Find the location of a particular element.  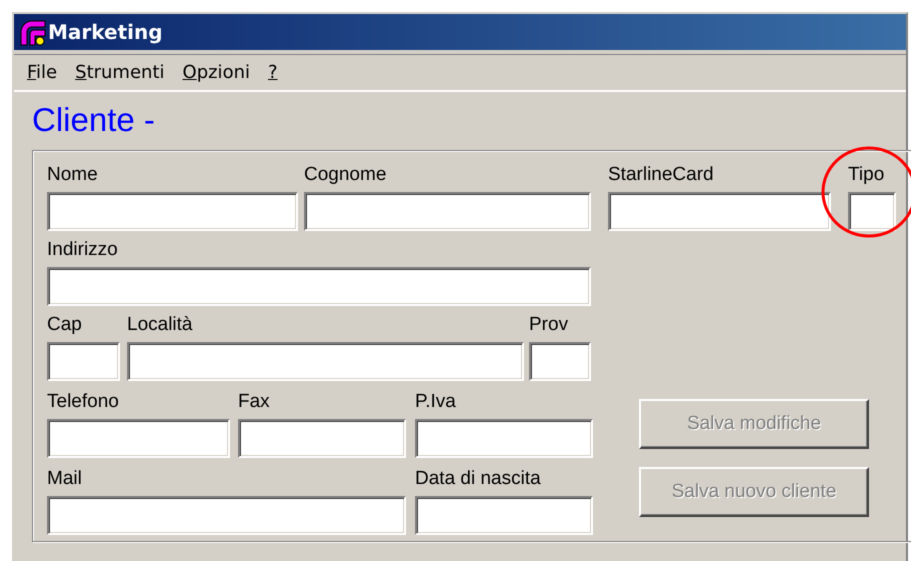

field-label: Prov is located at coordinates (549, 325).